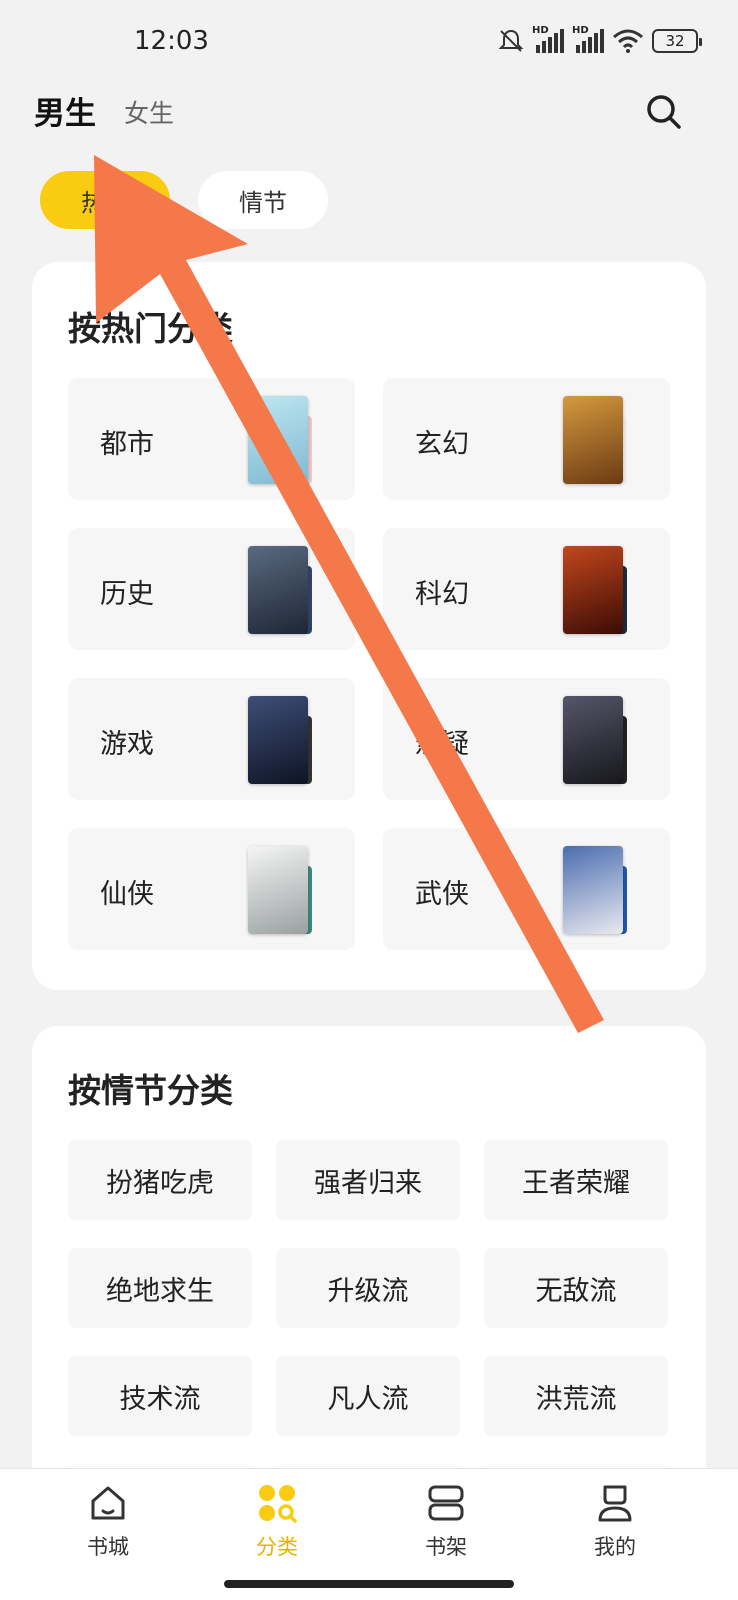 This screenshot has width=738, height=1600. What do you see at coordinates (127, 444) in the screenshot?
I see `category-label: 都市` at bounding box center [127, 444].